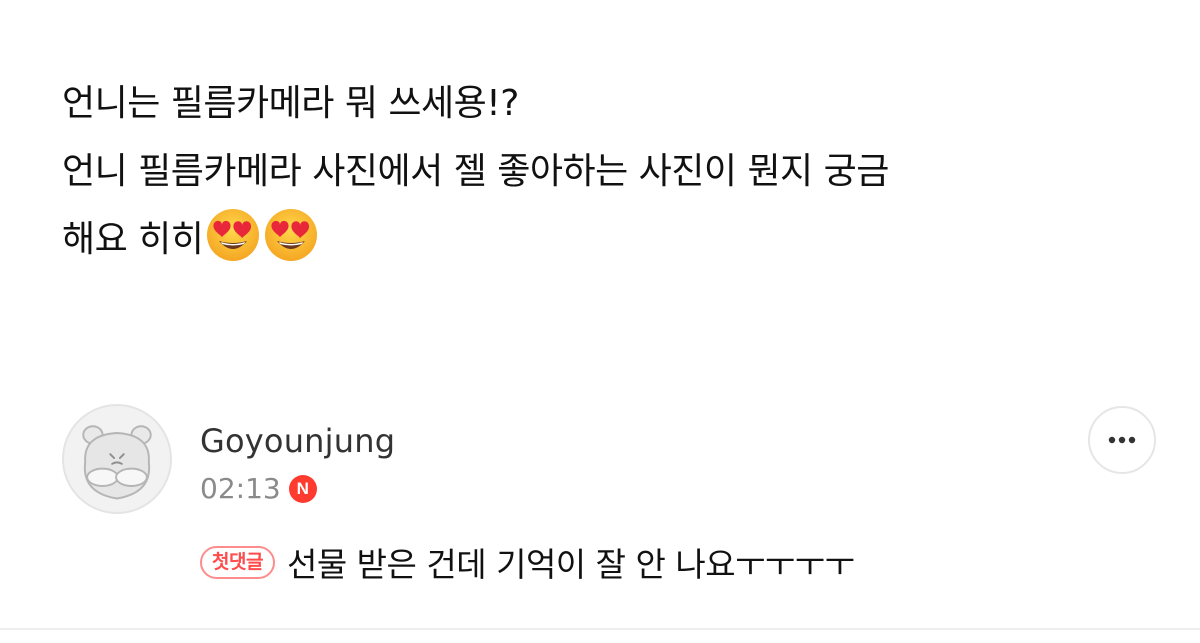 The width and height of the screenshot is (1200, 643). Describe the element at coordinates (133, 239) in the screenshot. I see `post-text-line-3-text: 해요 히히` at that location.